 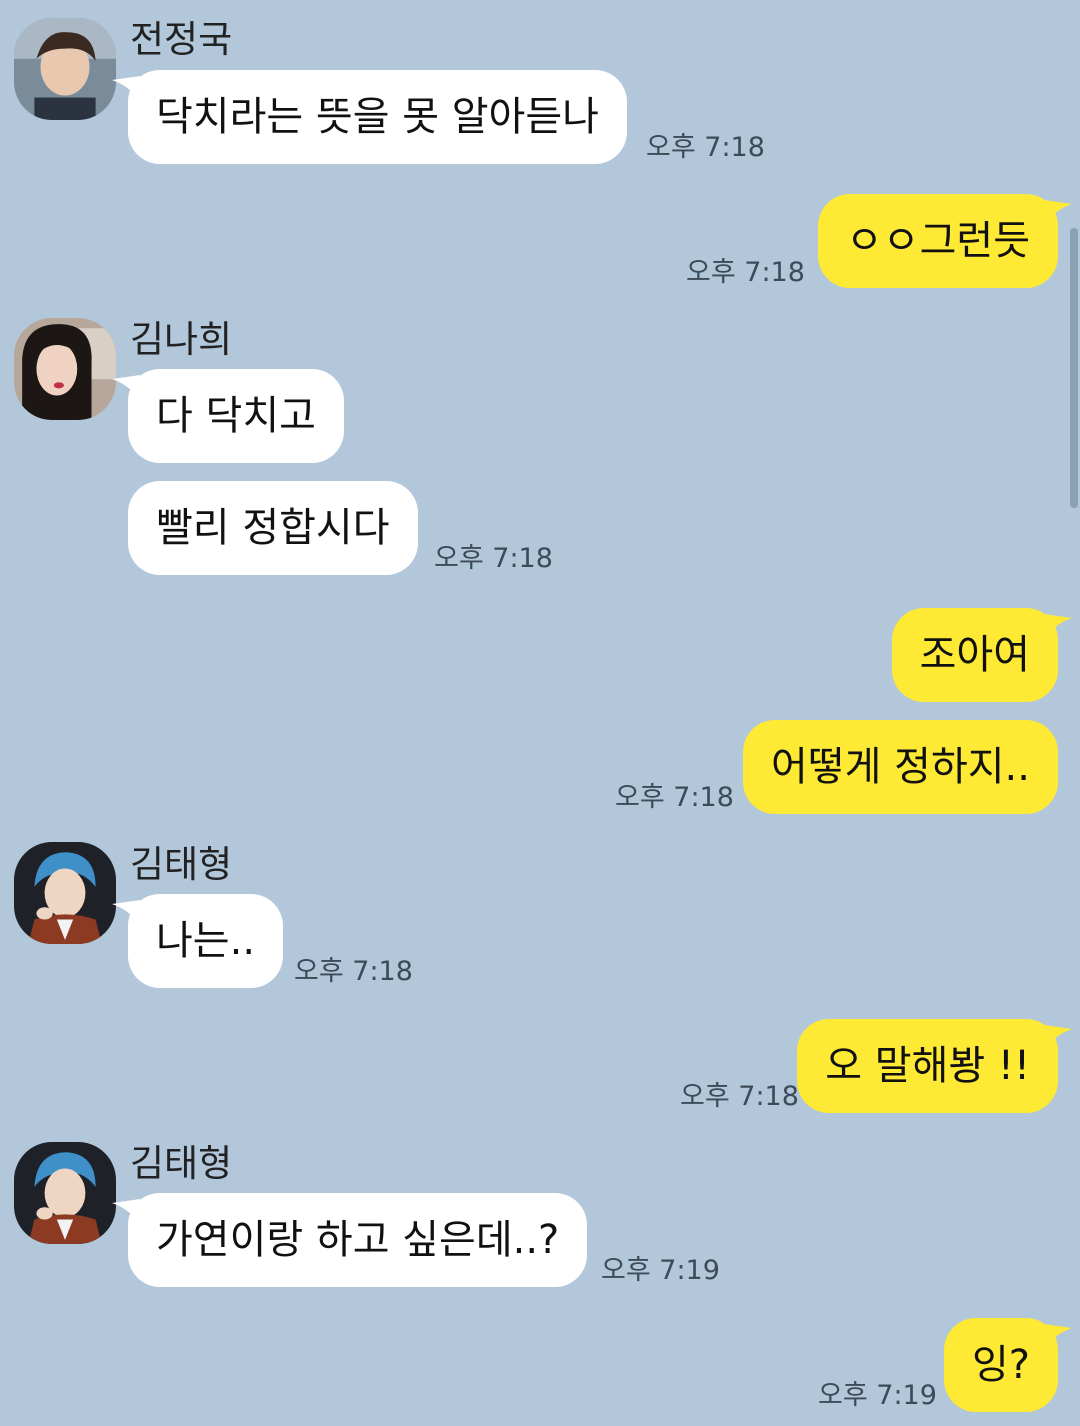 I want to click on avatar-jeon-jeongguk, so click(x=65, y=69).